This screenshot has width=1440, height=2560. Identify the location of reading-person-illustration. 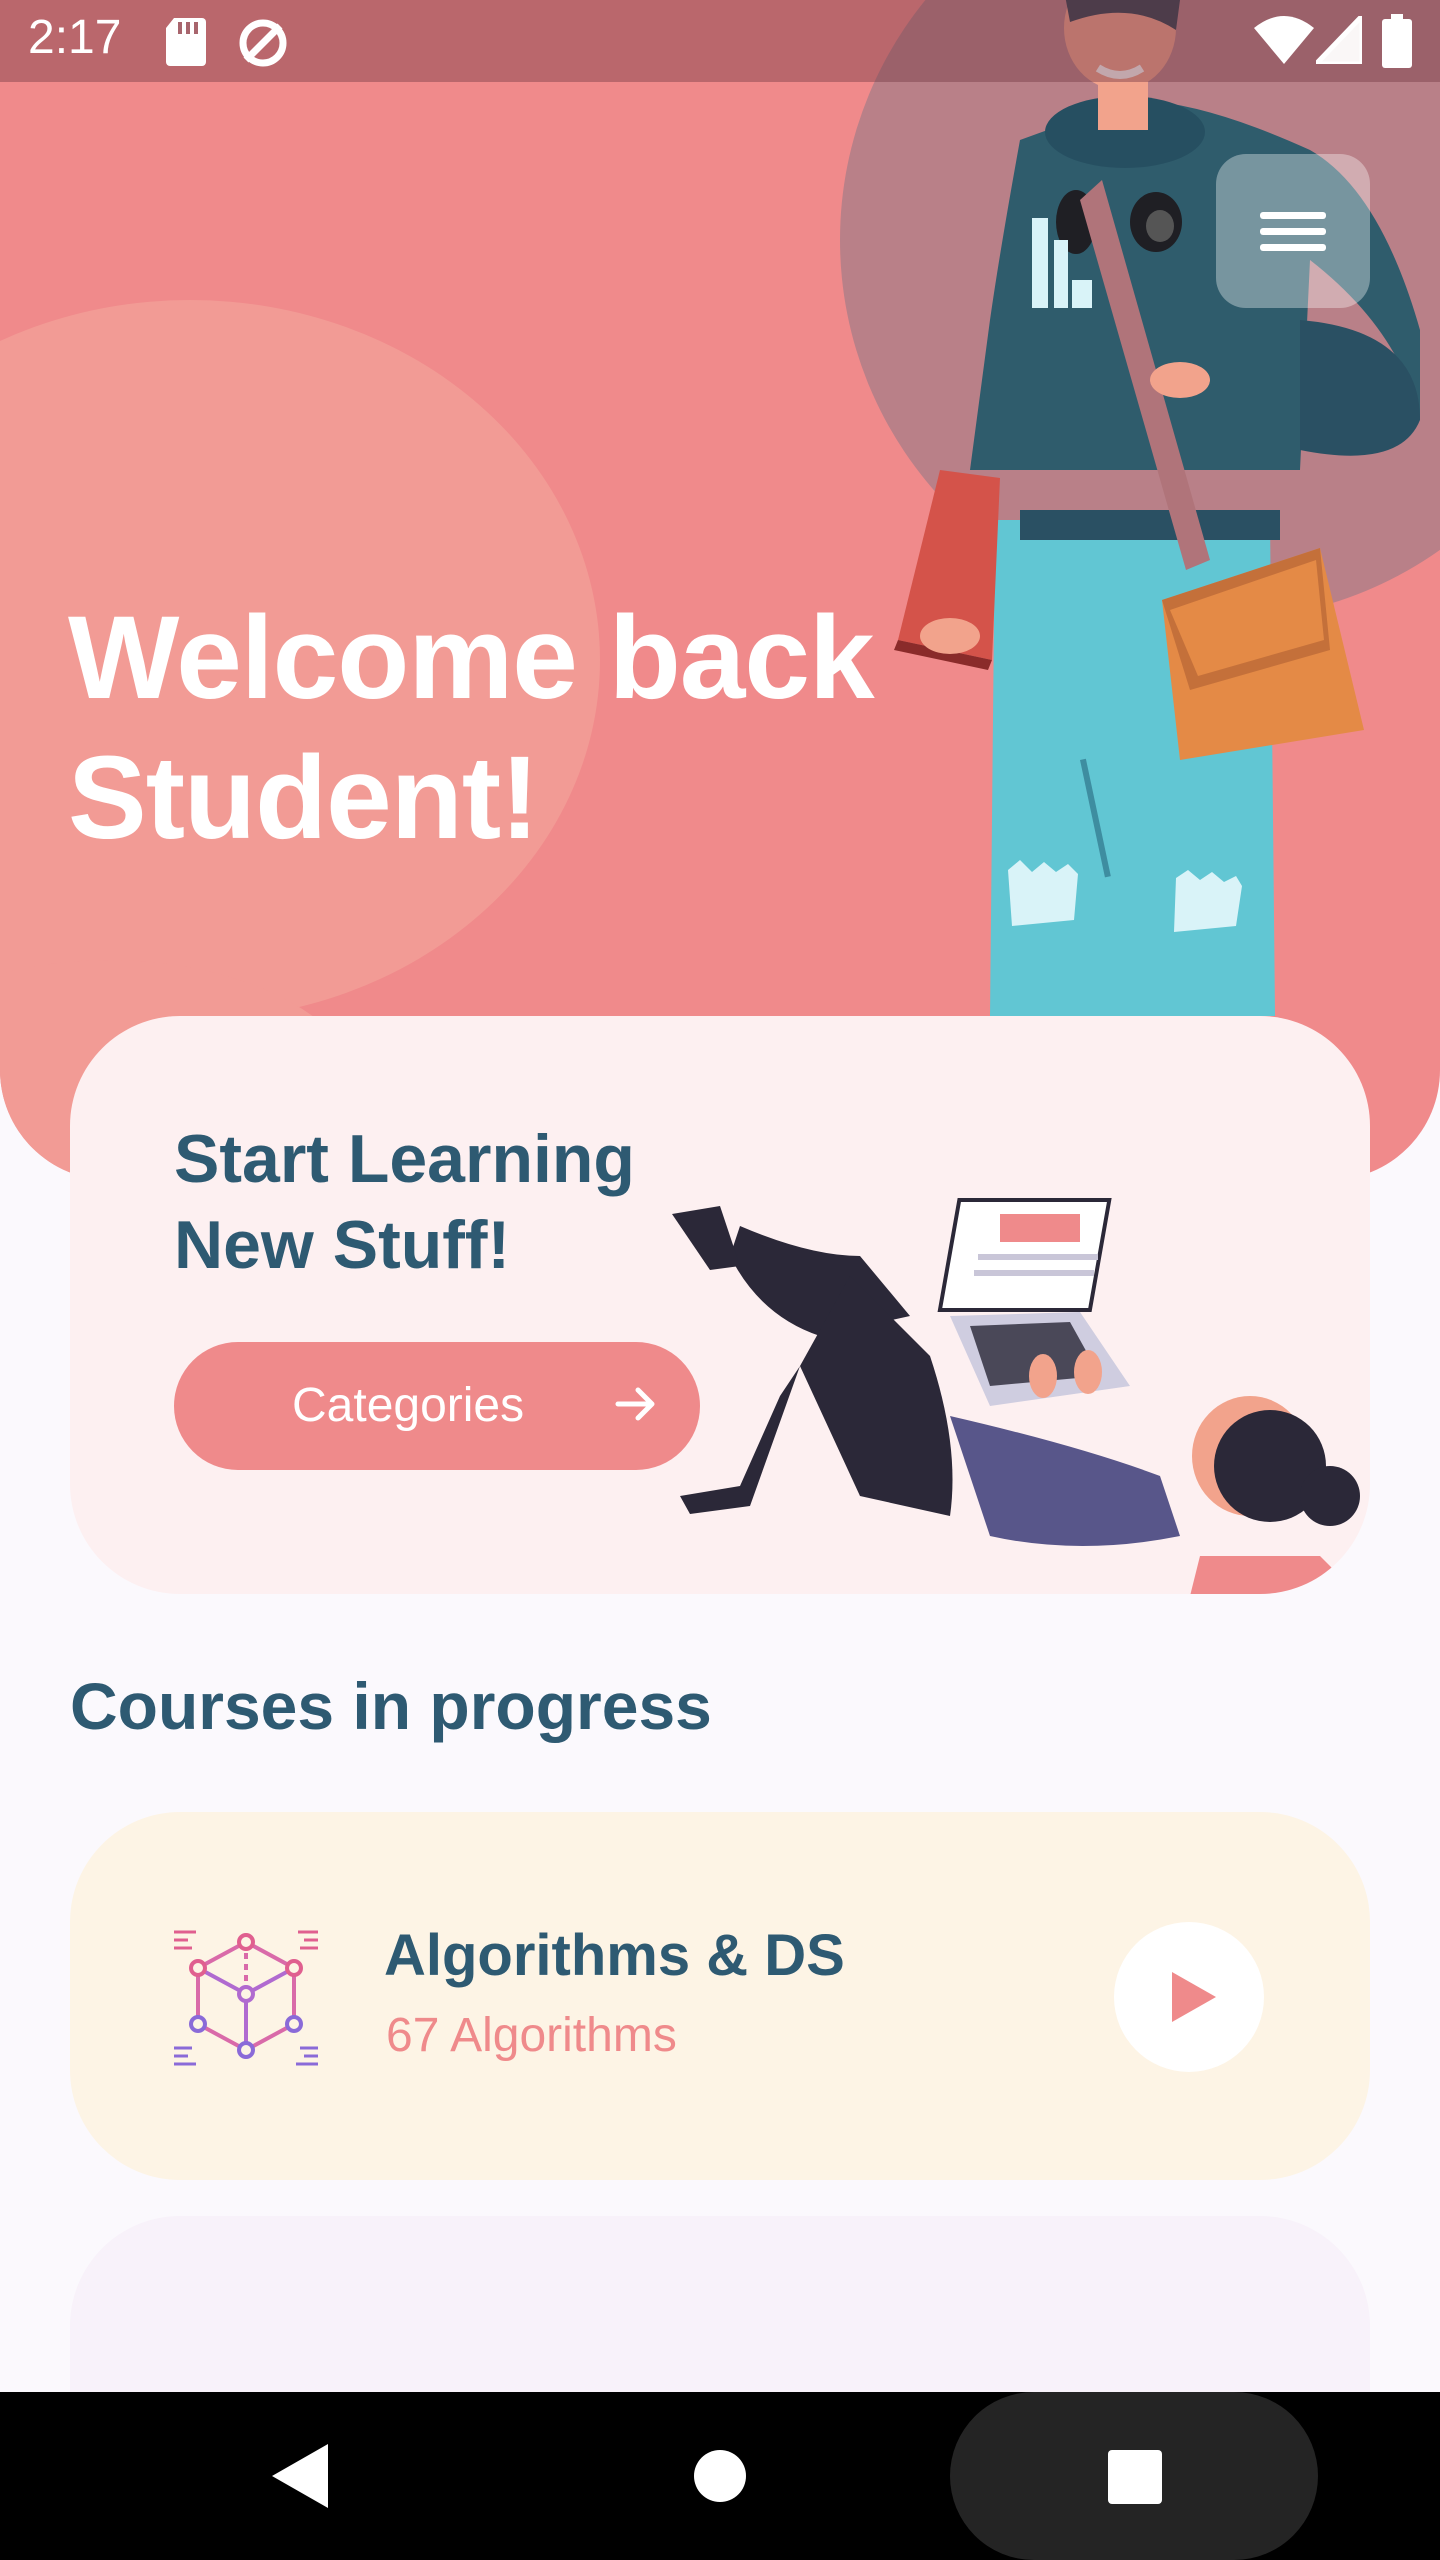
(1016, 1396).